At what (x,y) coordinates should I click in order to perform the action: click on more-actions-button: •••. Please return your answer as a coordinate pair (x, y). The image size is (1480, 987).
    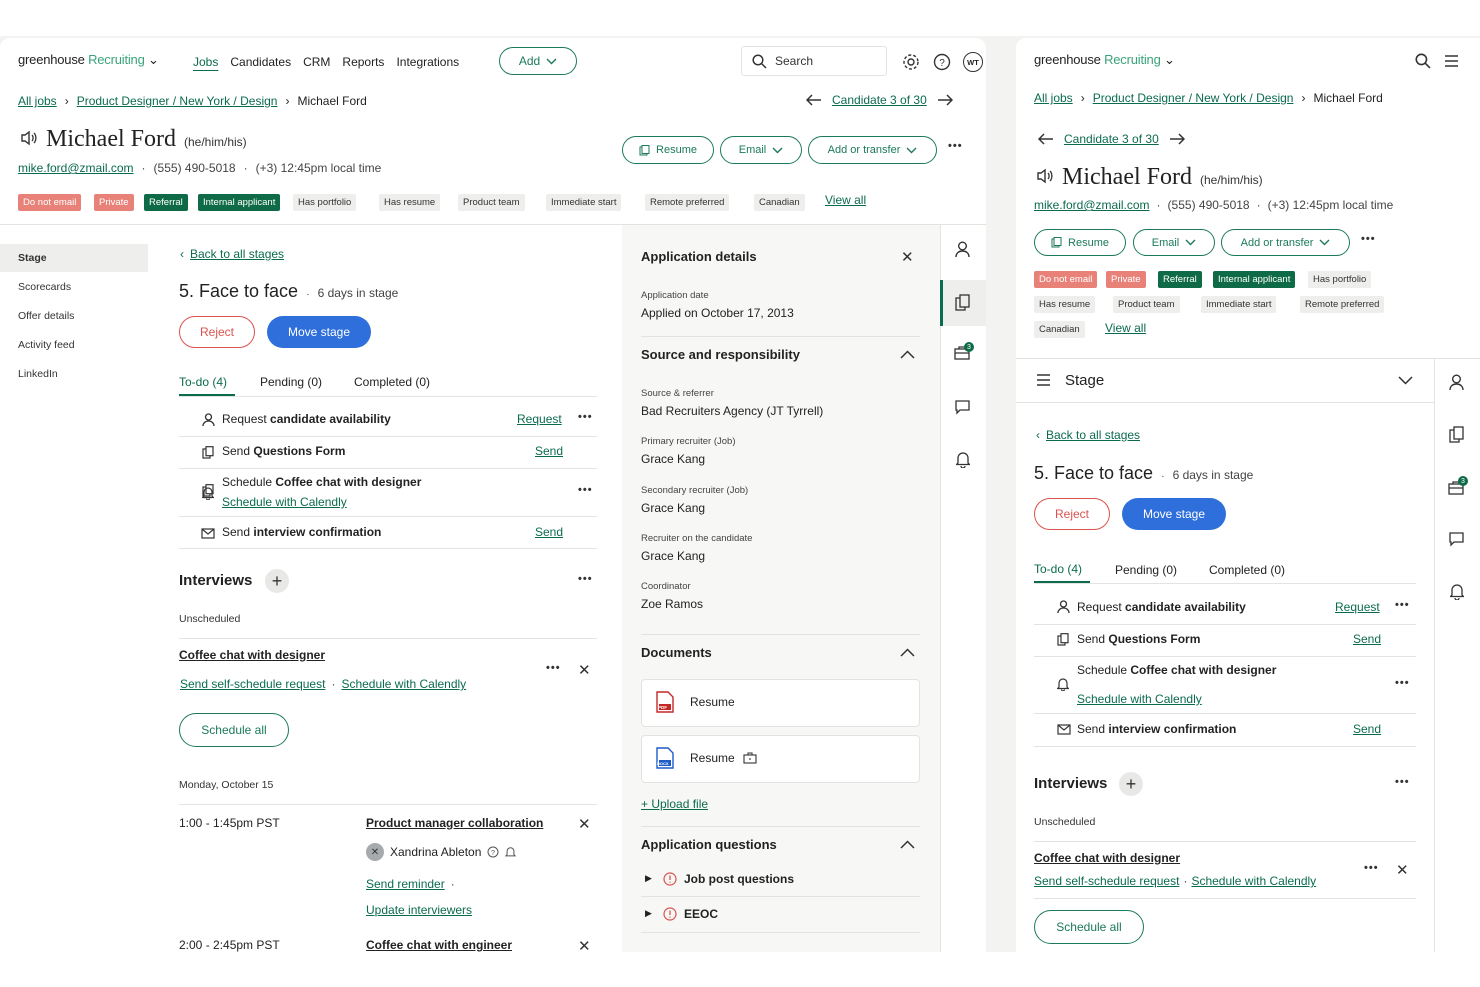
    Looking at the image, I should click on (955, 146).